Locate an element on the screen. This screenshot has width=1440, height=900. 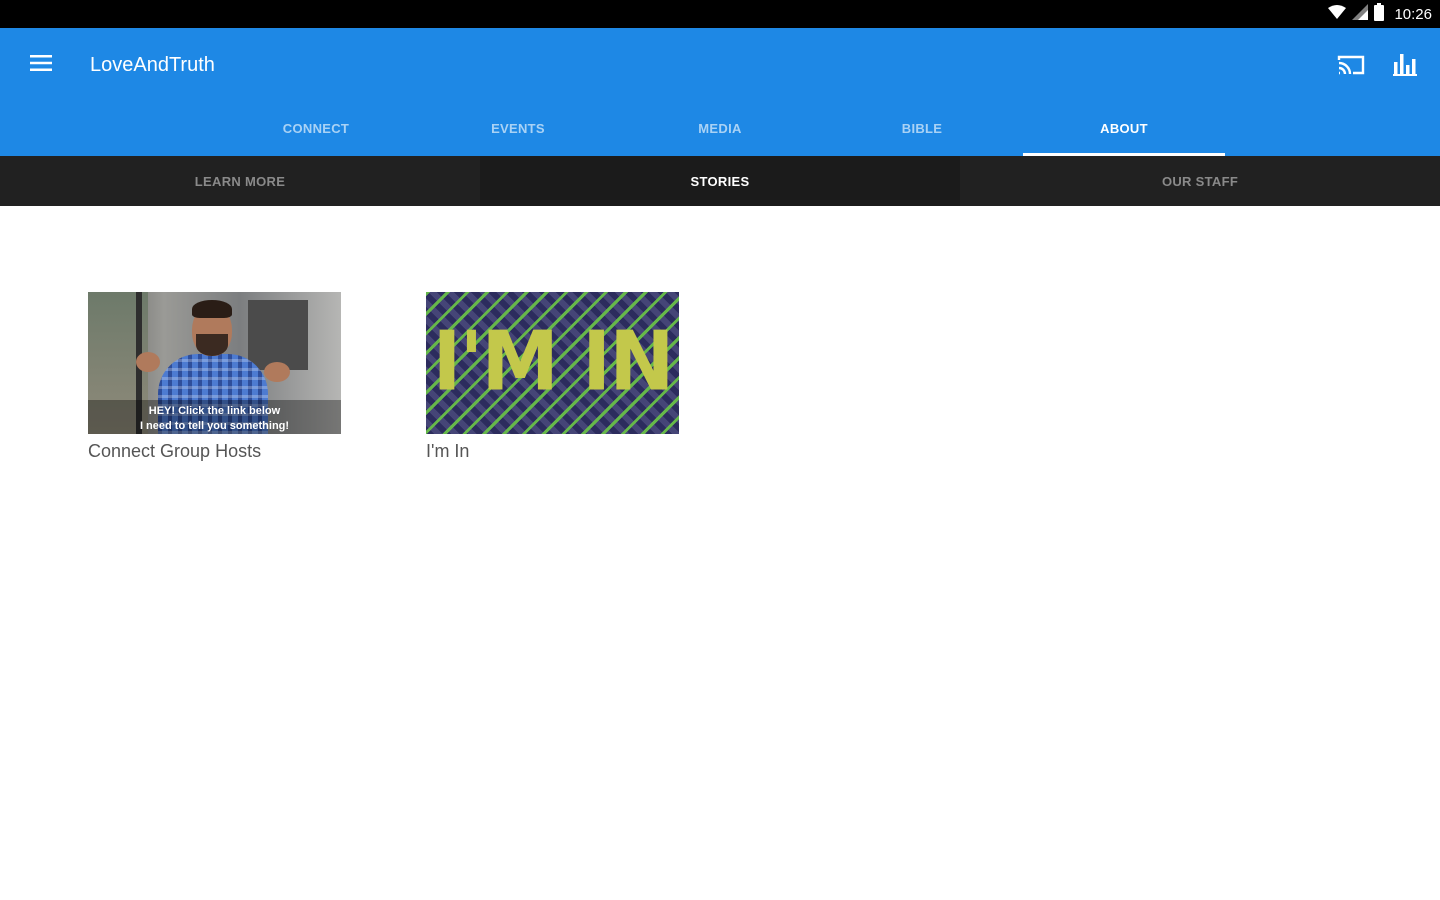
status-time: 10:26 is located at coordinates (1413, 14).